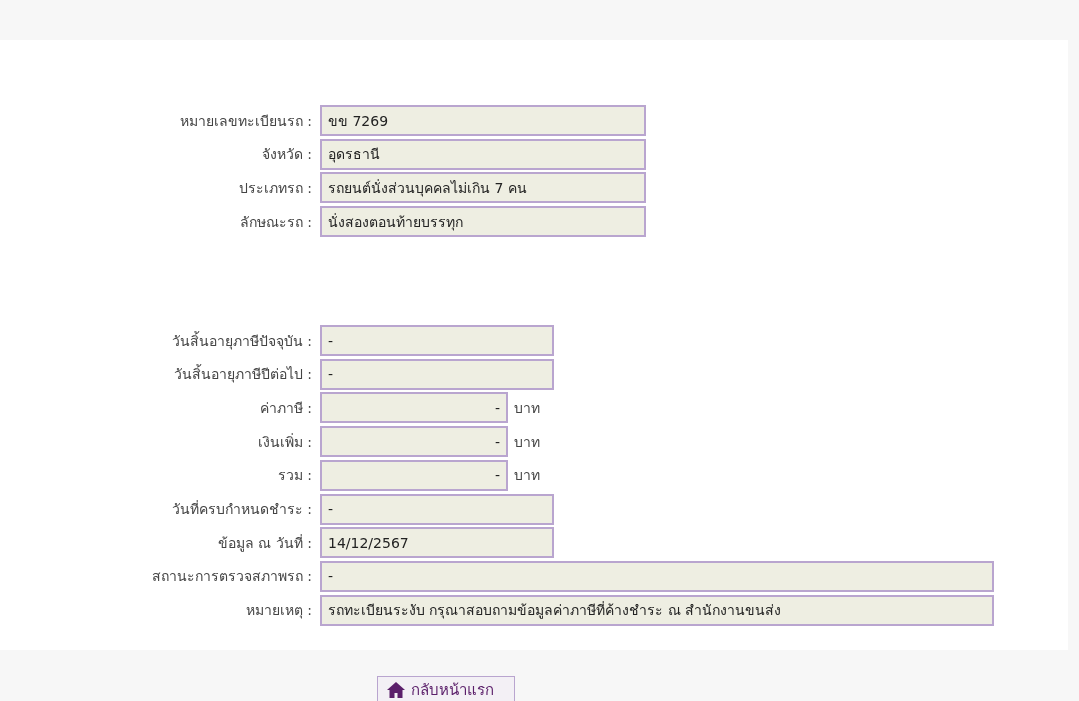 The image size is (1079, 701). Describe the element at coordinates (278, 611) in the screenshot. I see `field-label: หมายเหตุ :` at that location.